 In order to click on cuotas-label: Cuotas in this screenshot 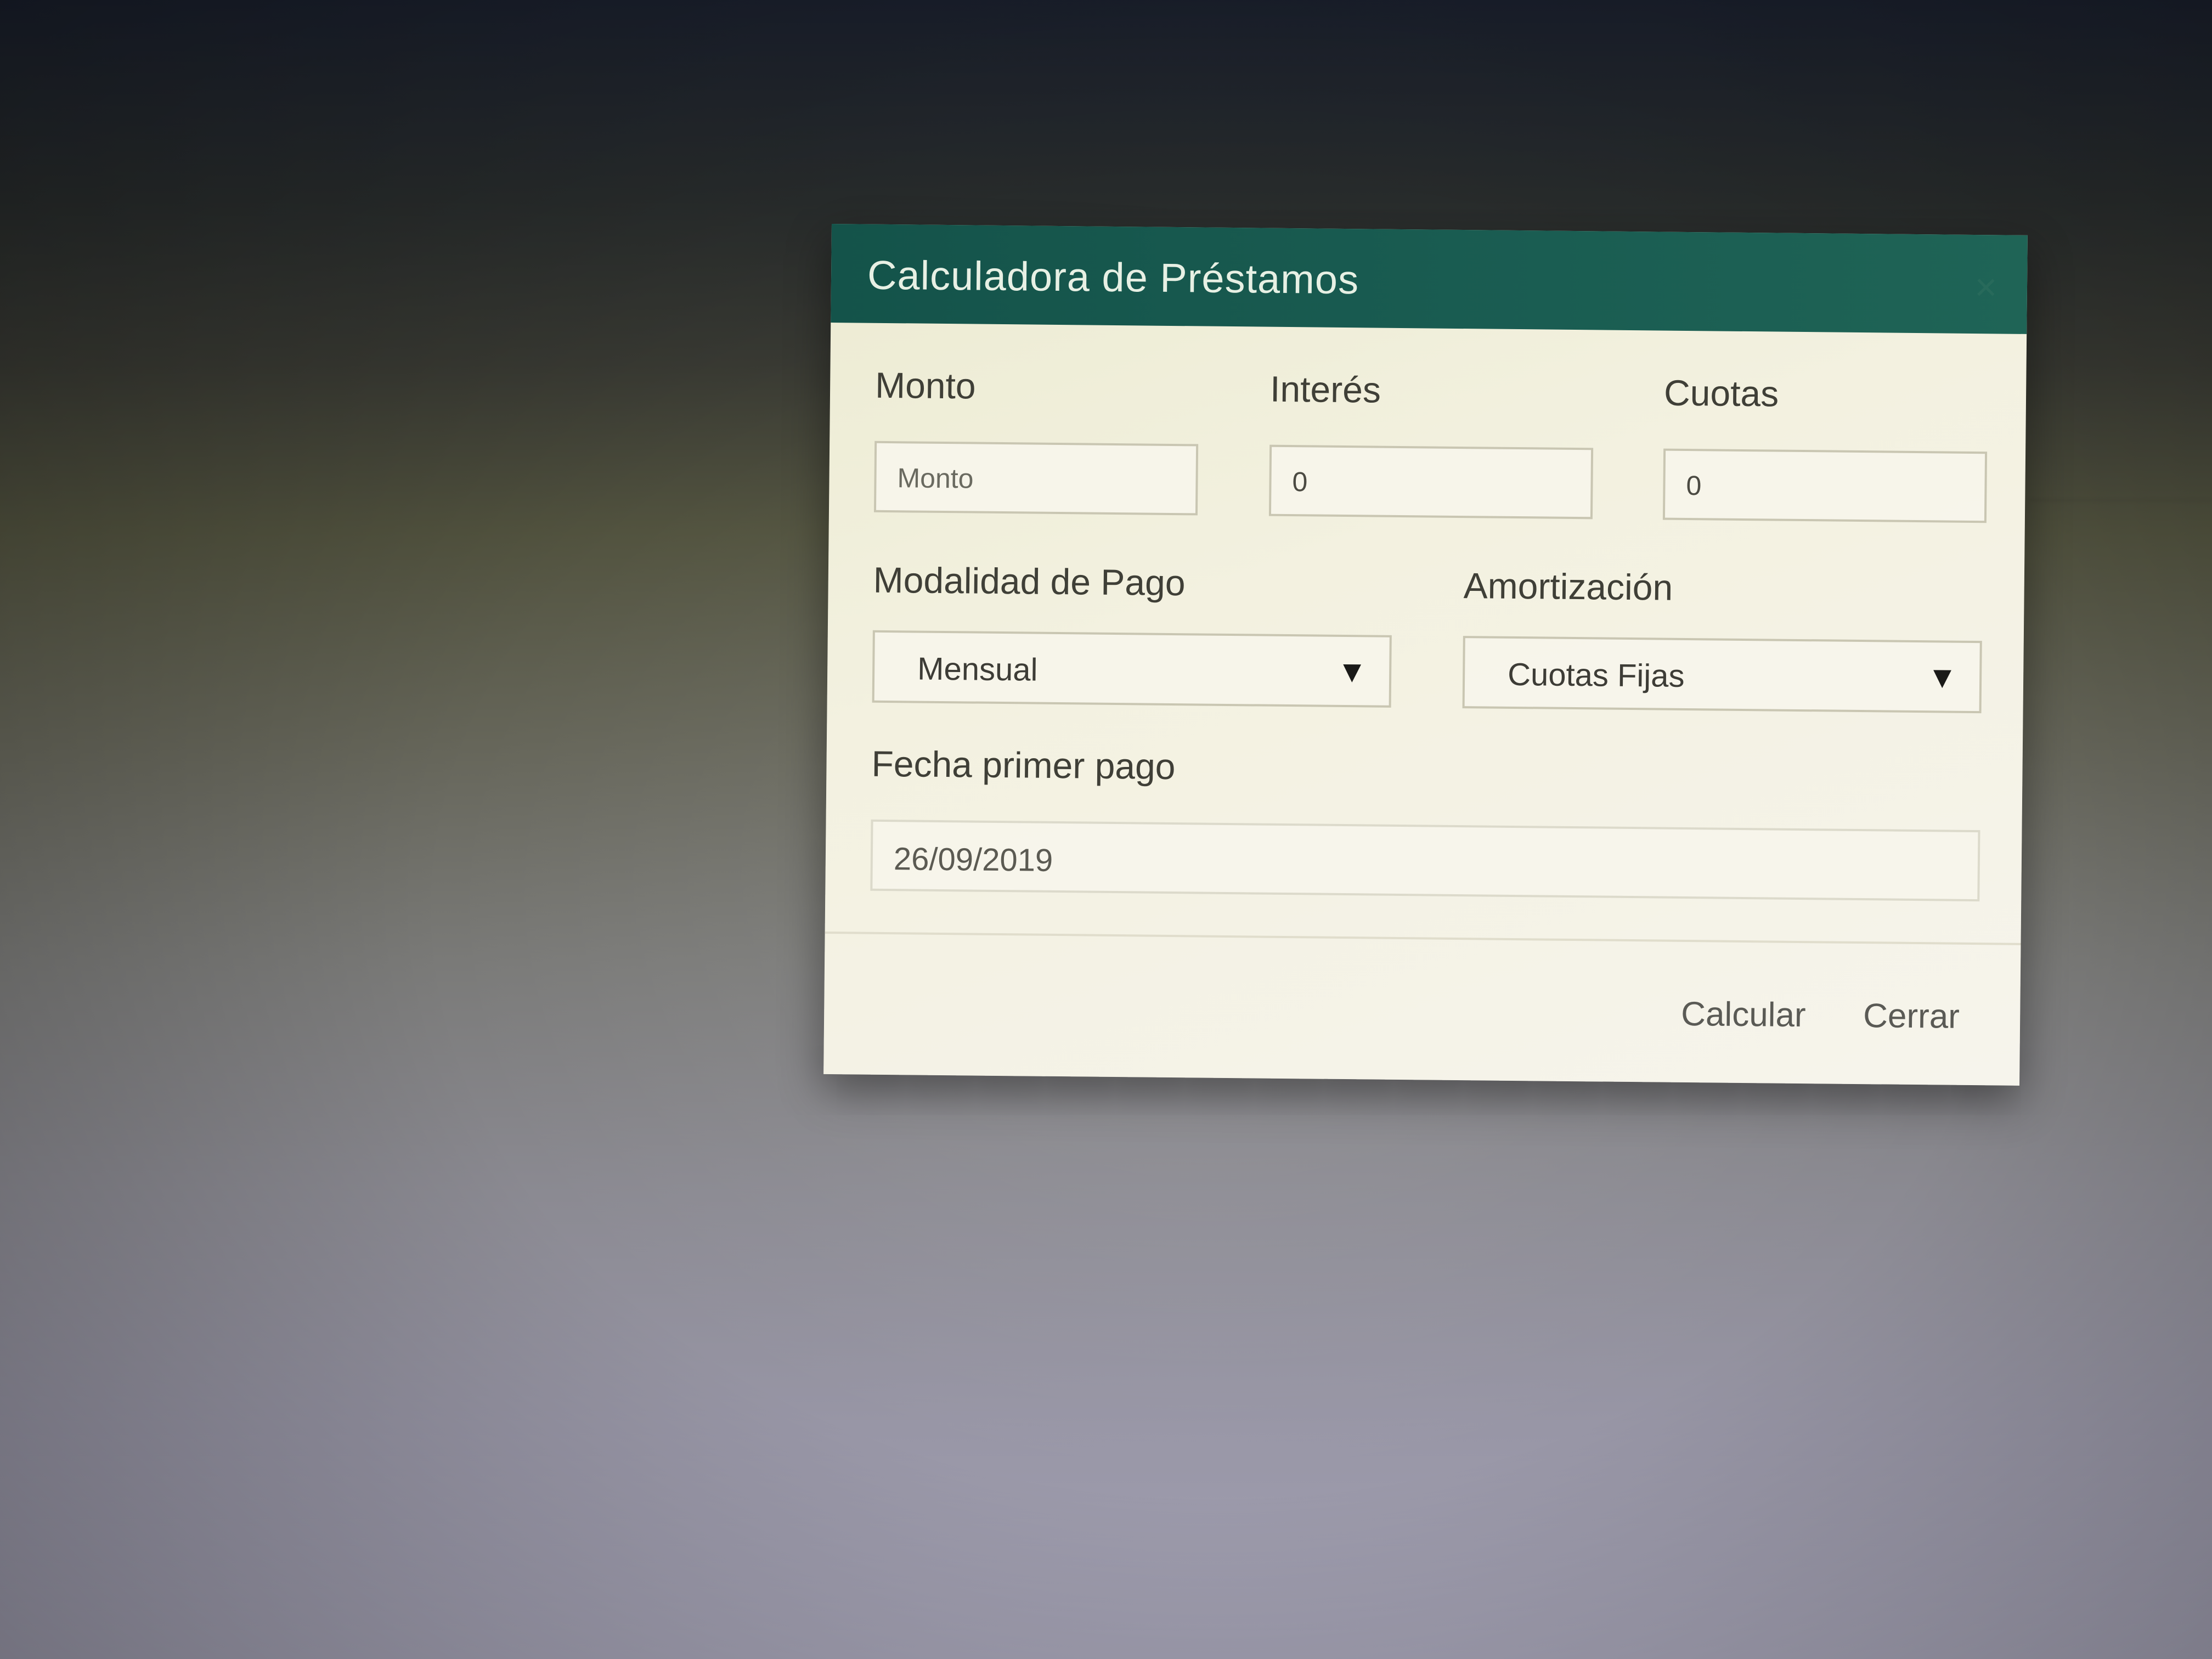, I will do `click(1721, 393)`.